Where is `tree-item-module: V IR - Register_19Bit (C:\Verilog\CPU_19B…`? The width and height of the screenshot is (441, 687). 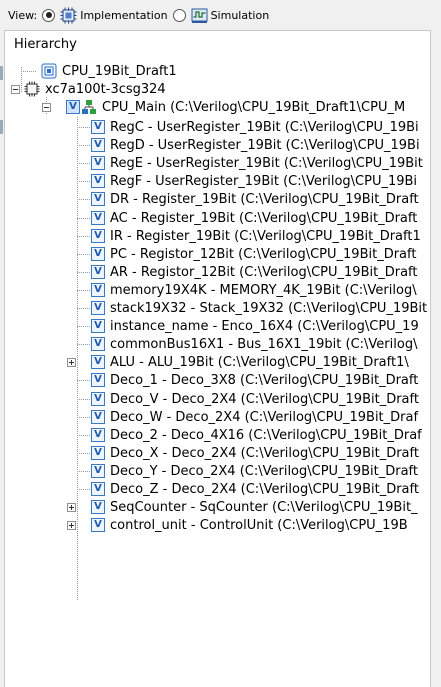 tree-item-module: V IR - Register_19Bit (C:\Verilog\CPU_19B… is located at coordinates (256, 236).